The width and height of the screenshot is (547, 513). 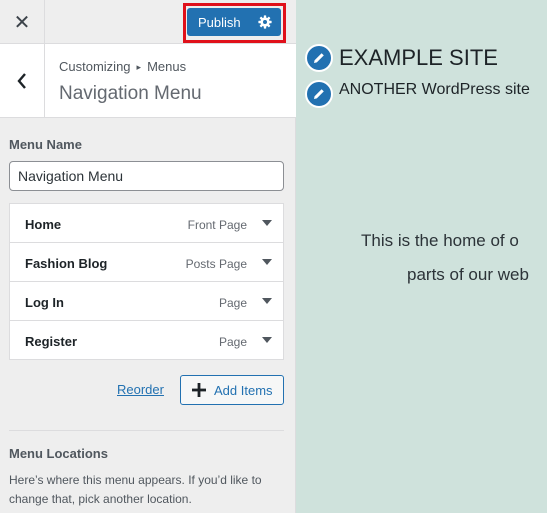 What do you see at coordinates (140, 389) in the screenshot?
I see `reorder-link: Reorder` at bounding box center [140, 389].